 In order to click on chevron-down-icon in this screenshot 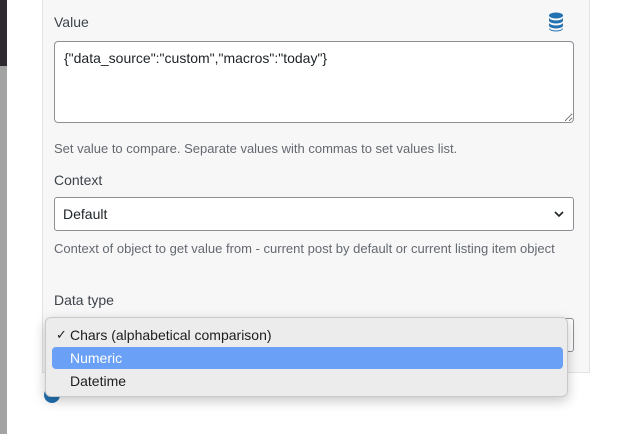, I will do `click(559, 214)`.